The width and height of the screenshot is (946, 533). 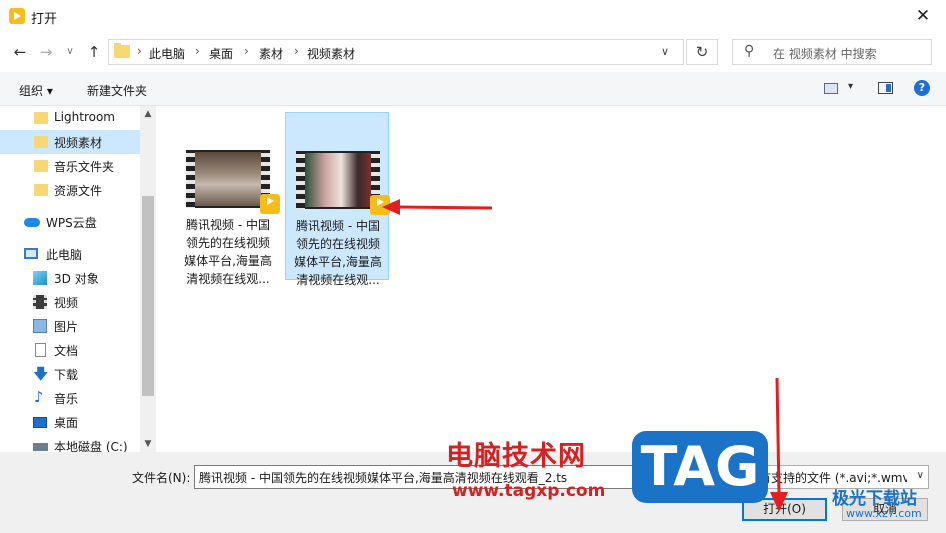 What do you see at coordinates (161, 478) in the screenshot?
I see `filename-label: 文件名(N):` at bounding box center [161, 478].